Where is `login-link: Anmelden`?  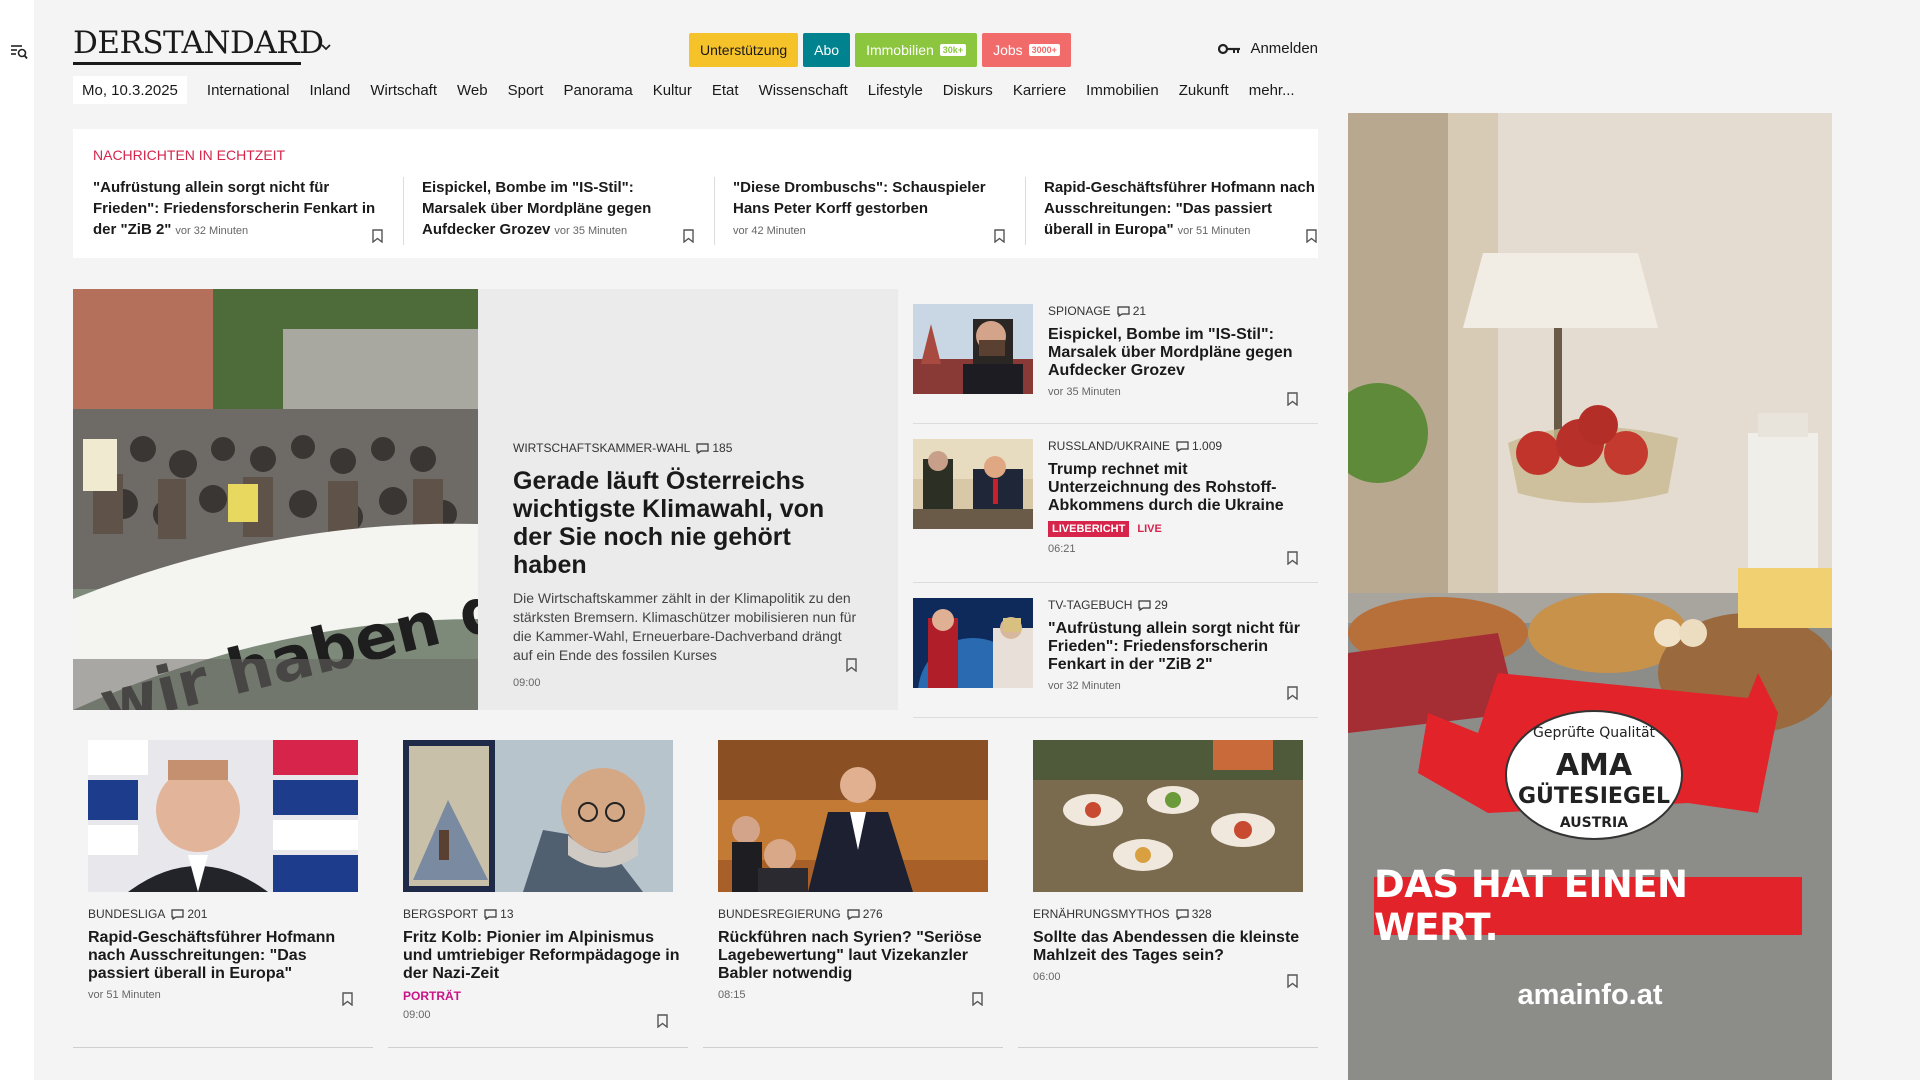 login-link: Anmelden is located at coordinates (1268, 48).